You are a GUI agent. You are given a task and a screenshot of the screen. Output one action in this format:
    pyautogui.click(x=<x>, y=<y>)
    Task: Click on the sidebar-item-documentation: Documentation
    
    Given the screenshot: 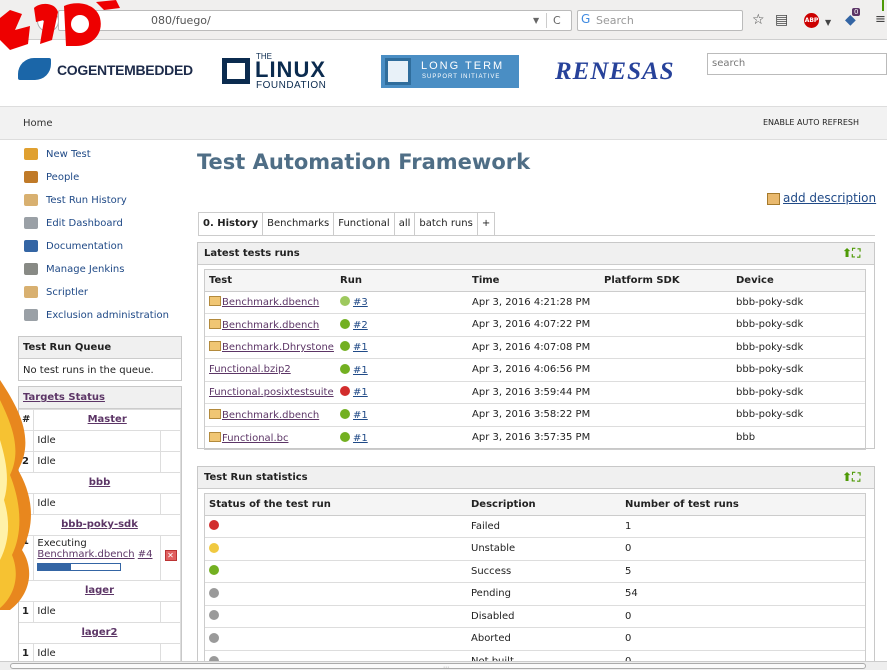 What is the action you would take?
    pyautogui.click(x=102, y=248)
    